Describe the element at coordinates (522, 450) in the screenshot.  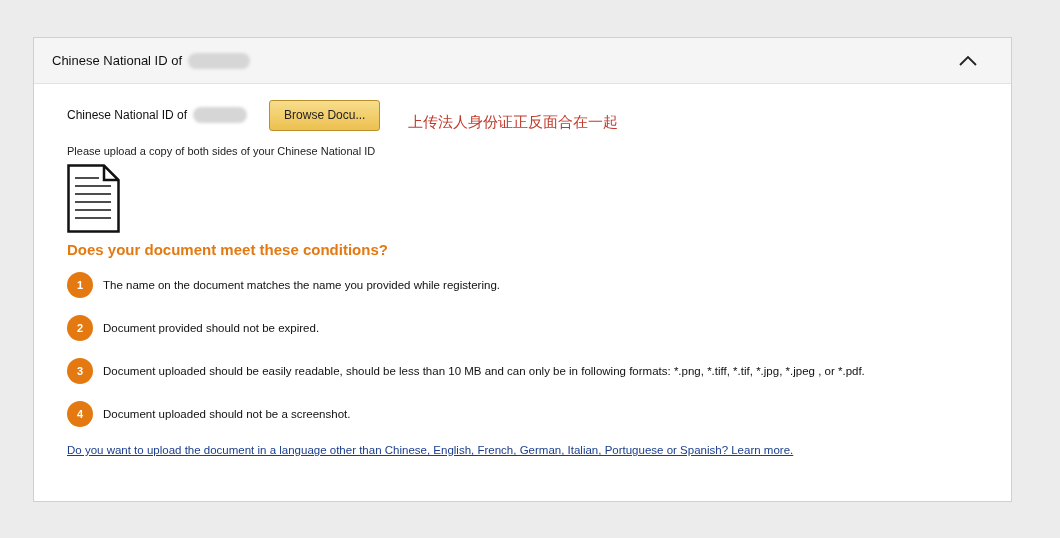
I see `learn-more-link: Do you want to upload the document in a language other than Chinese, English, French, German, Italian, Portuguese or Spanish? Learn more.` at that location.